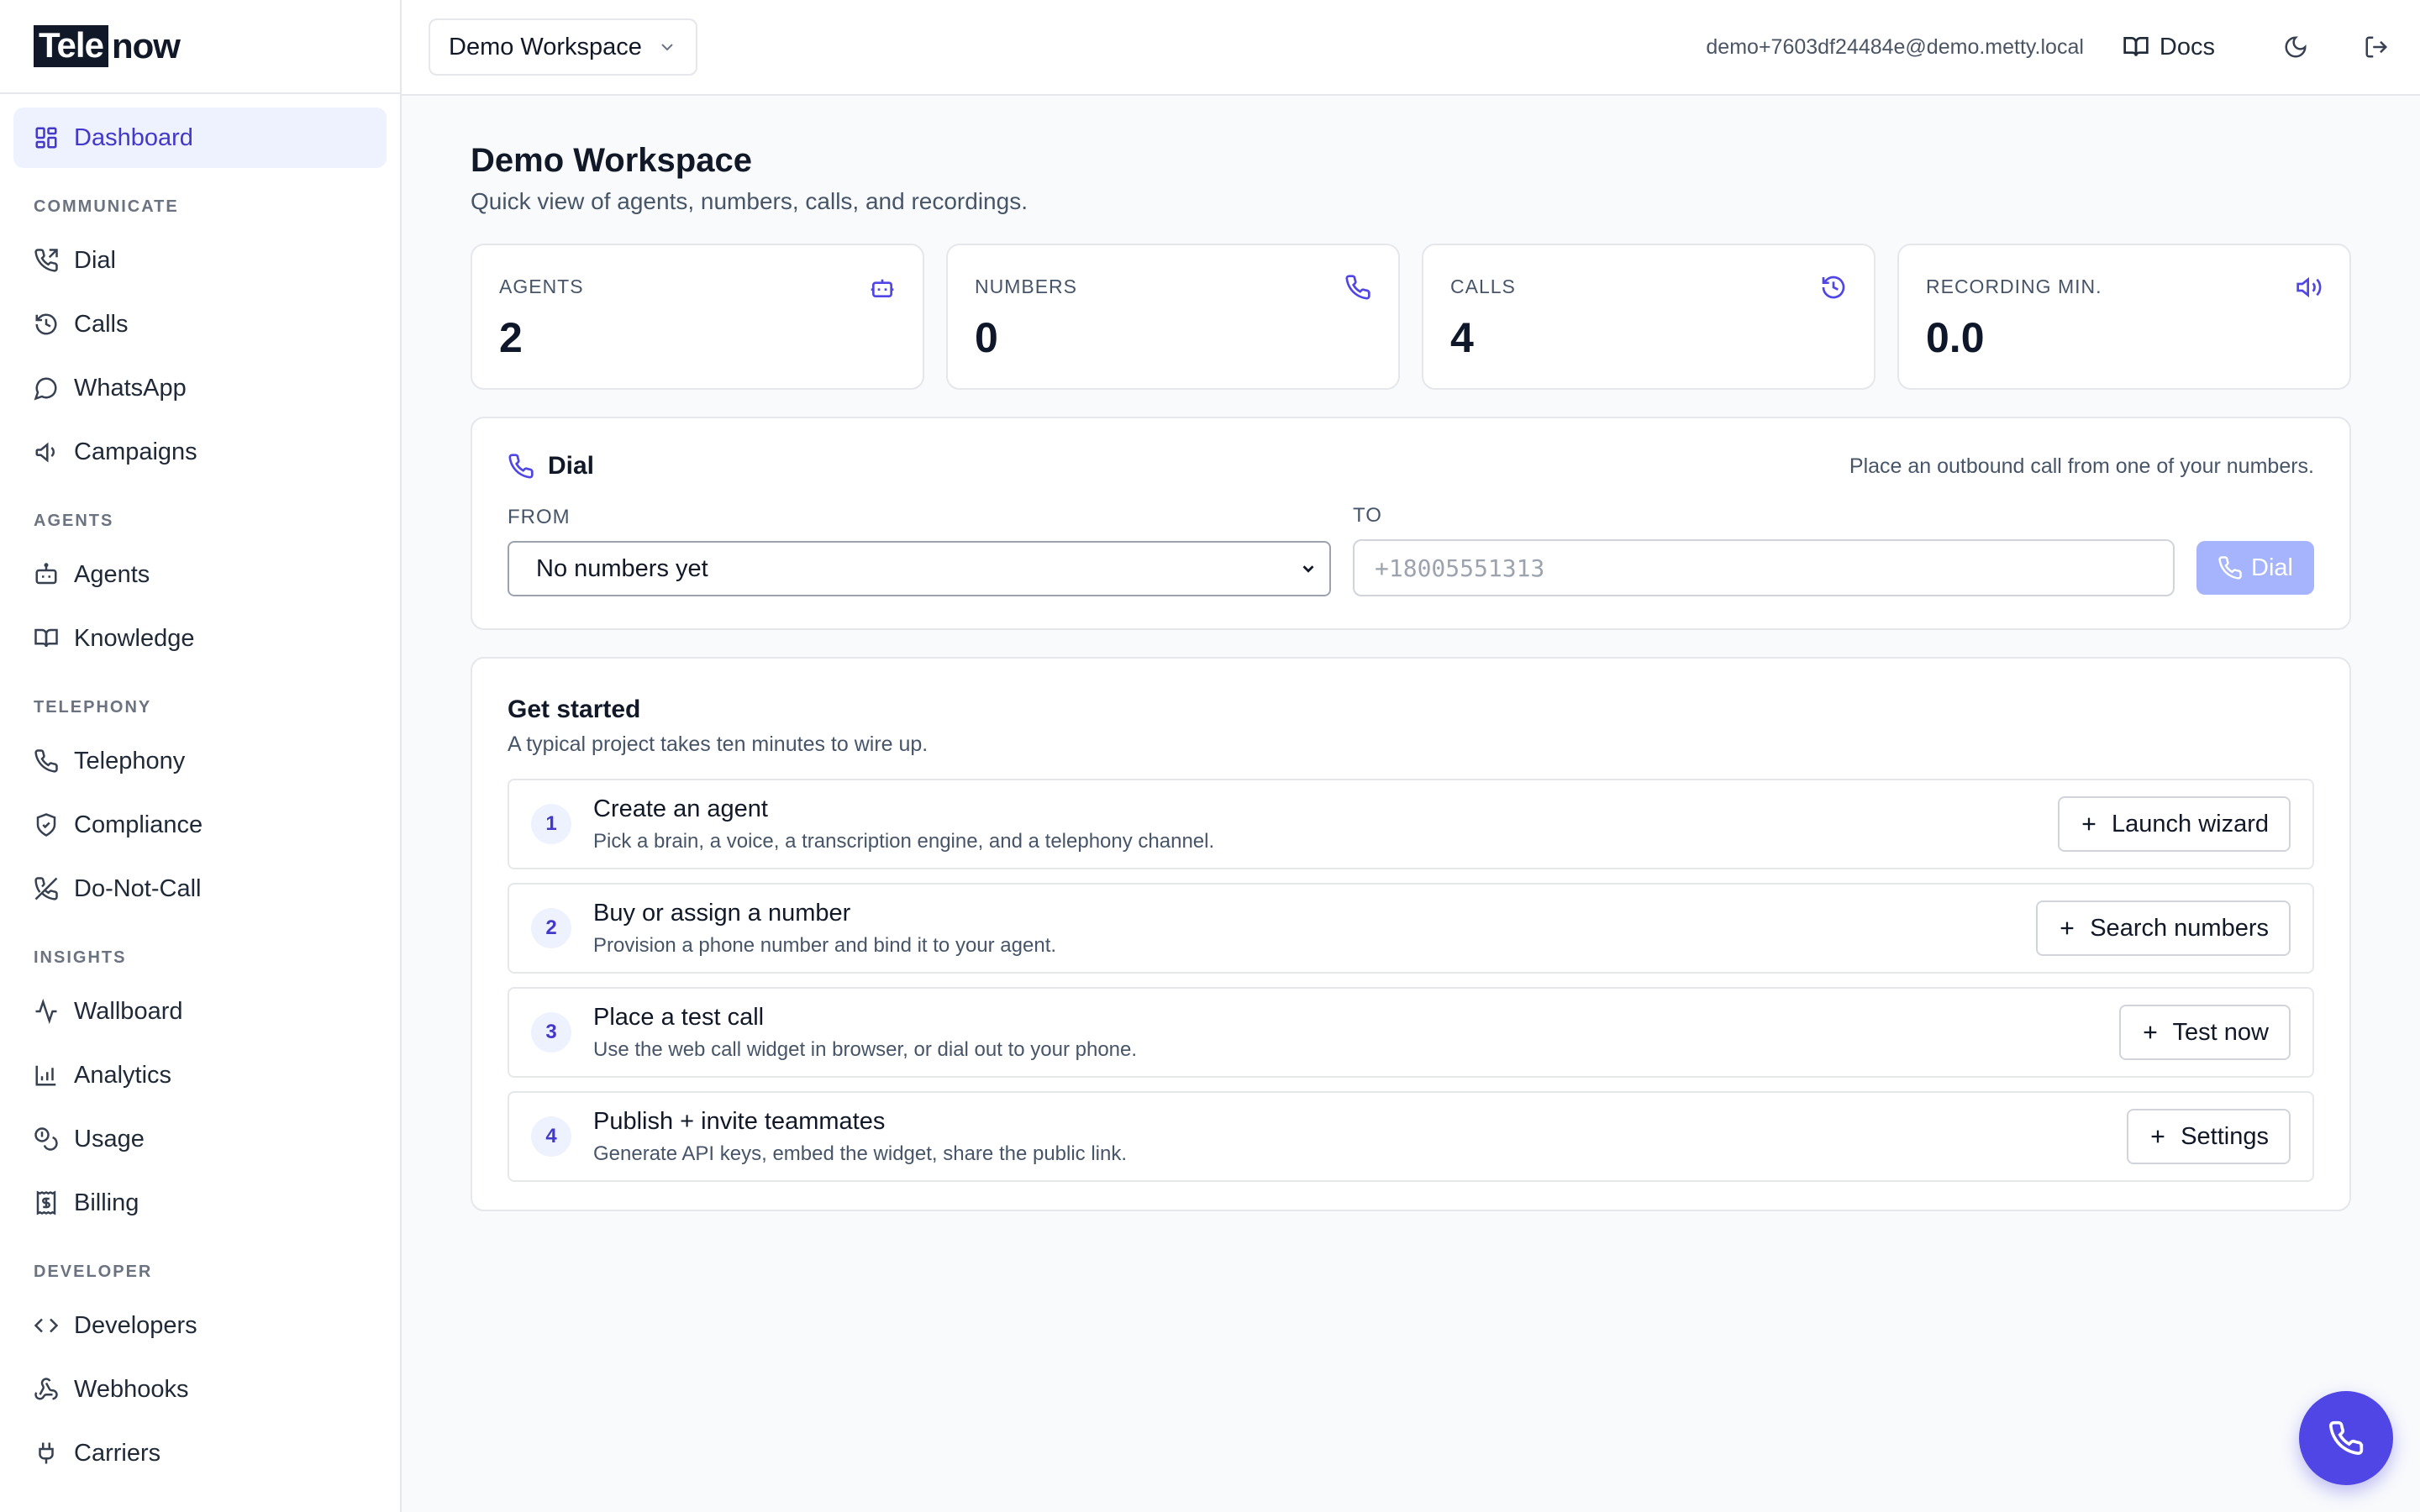 Image resolution: width=2420 pixels, height=1512 pixels. Describe the element at coordinates (123, 1075) in the screenshot. I see `sidebar-item-label: Analytics` at that location.